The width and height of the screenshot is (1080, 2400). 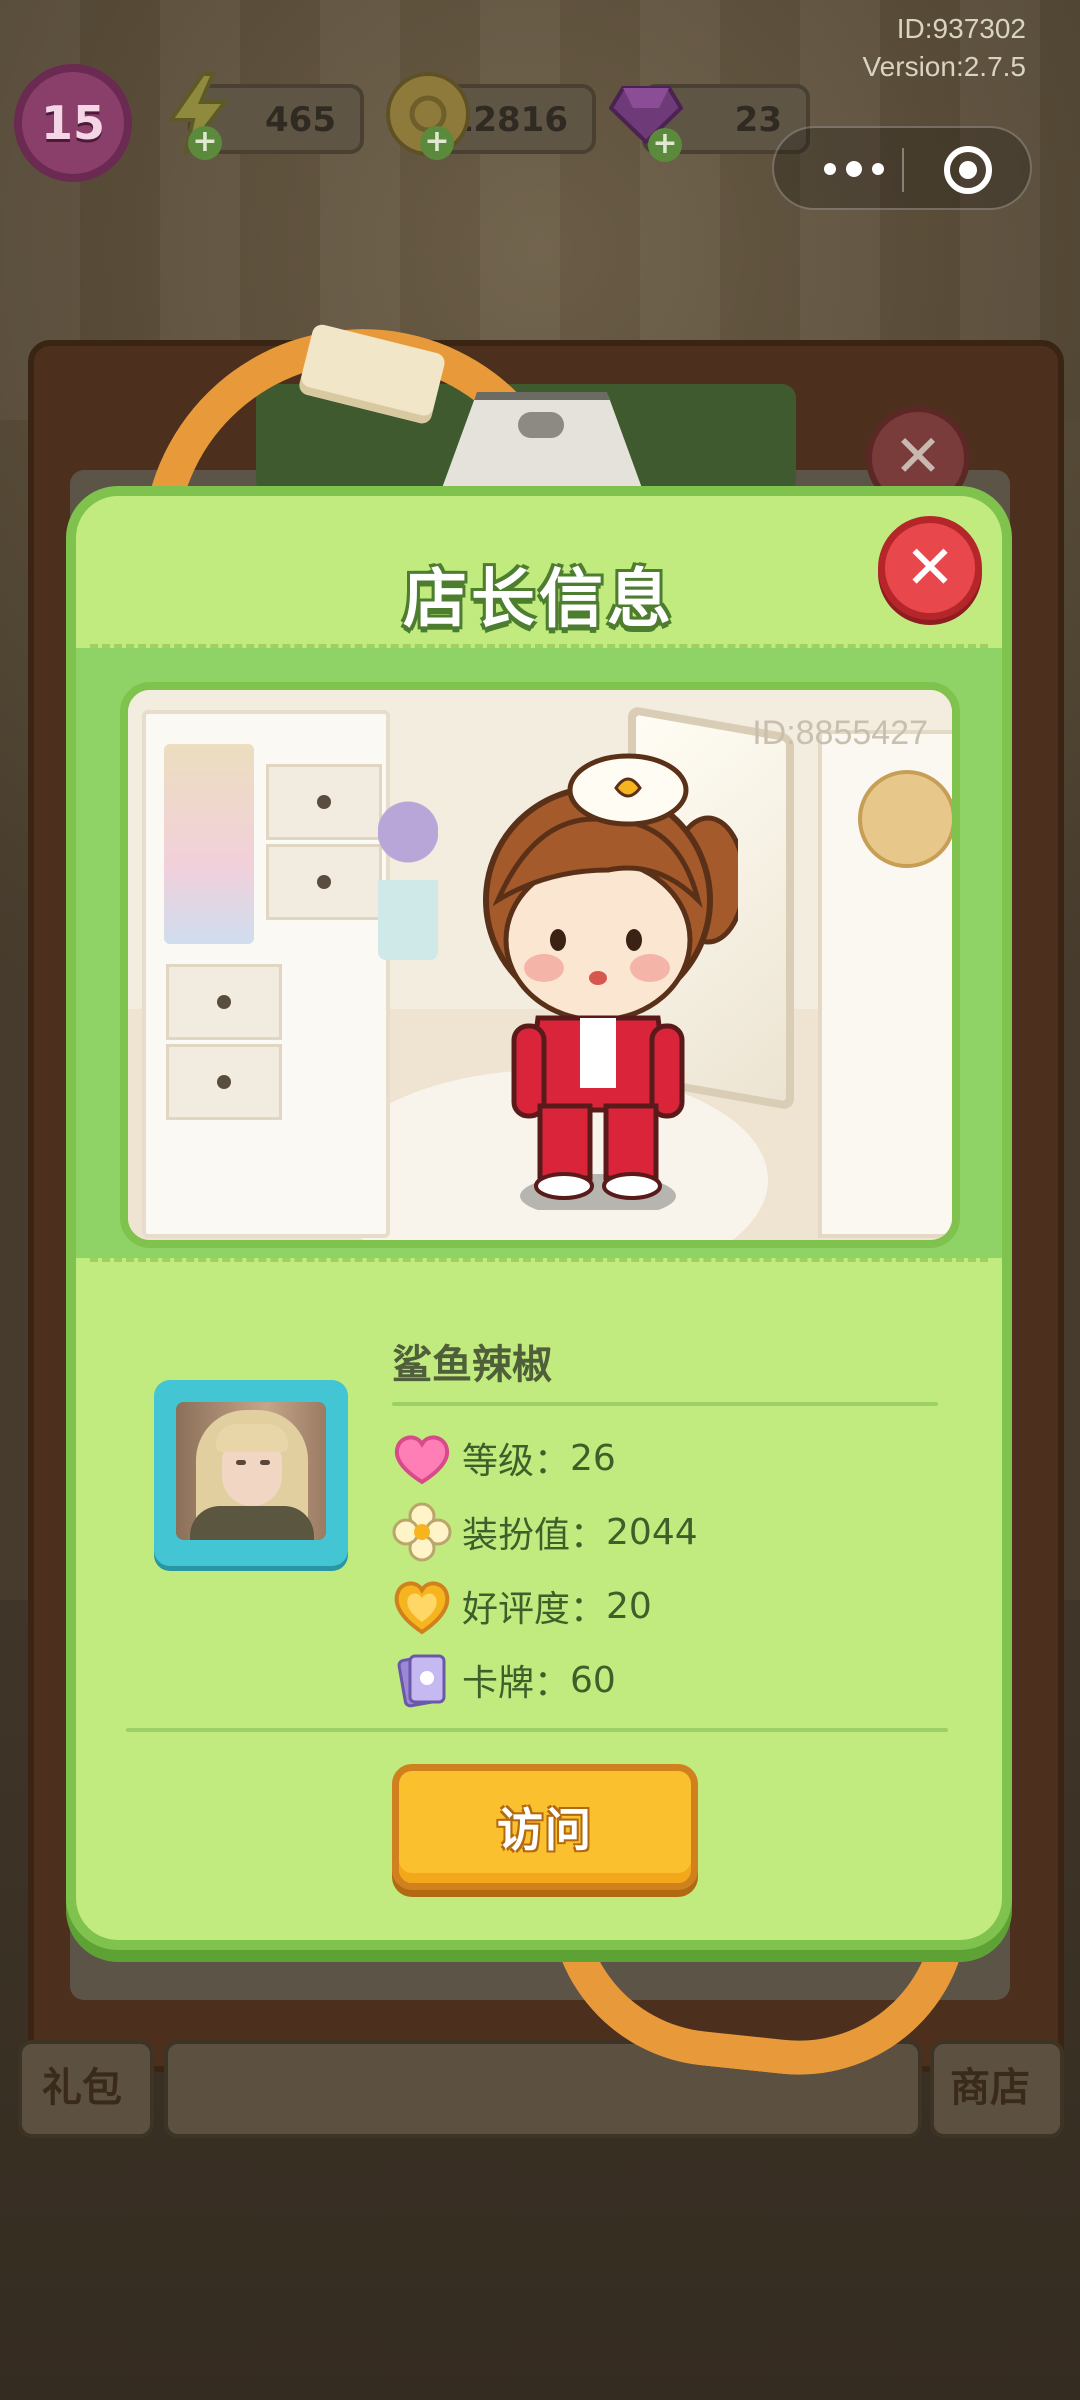 I want to click on stat-cards-label: 卡牌：, so click(x=516, y=1683).